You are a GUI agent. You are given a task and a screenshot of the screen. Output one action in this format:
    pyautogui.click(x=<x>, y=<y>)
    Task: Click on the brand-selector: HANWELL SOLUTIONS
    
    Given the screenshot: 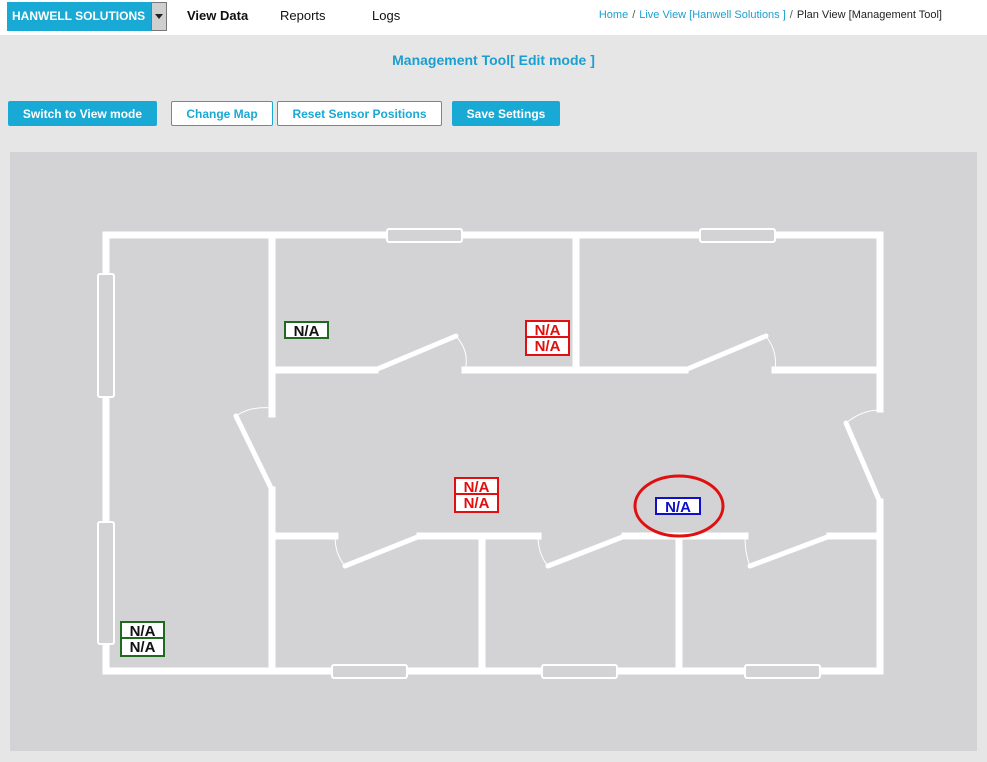 What is the action you would take?
    pyautogui.click(x=79, y=16)
    